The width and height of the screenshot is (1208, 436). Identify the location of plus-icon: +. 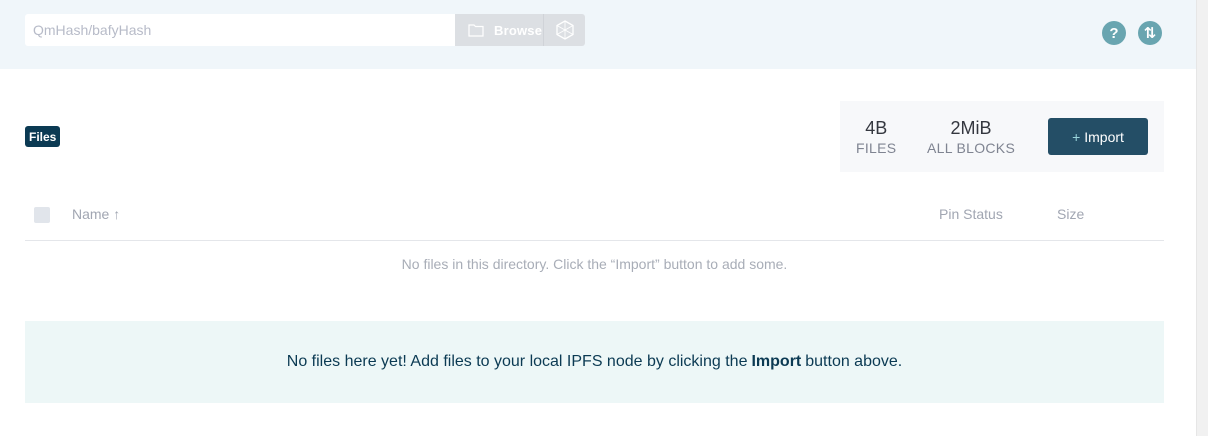
(1076, 136).